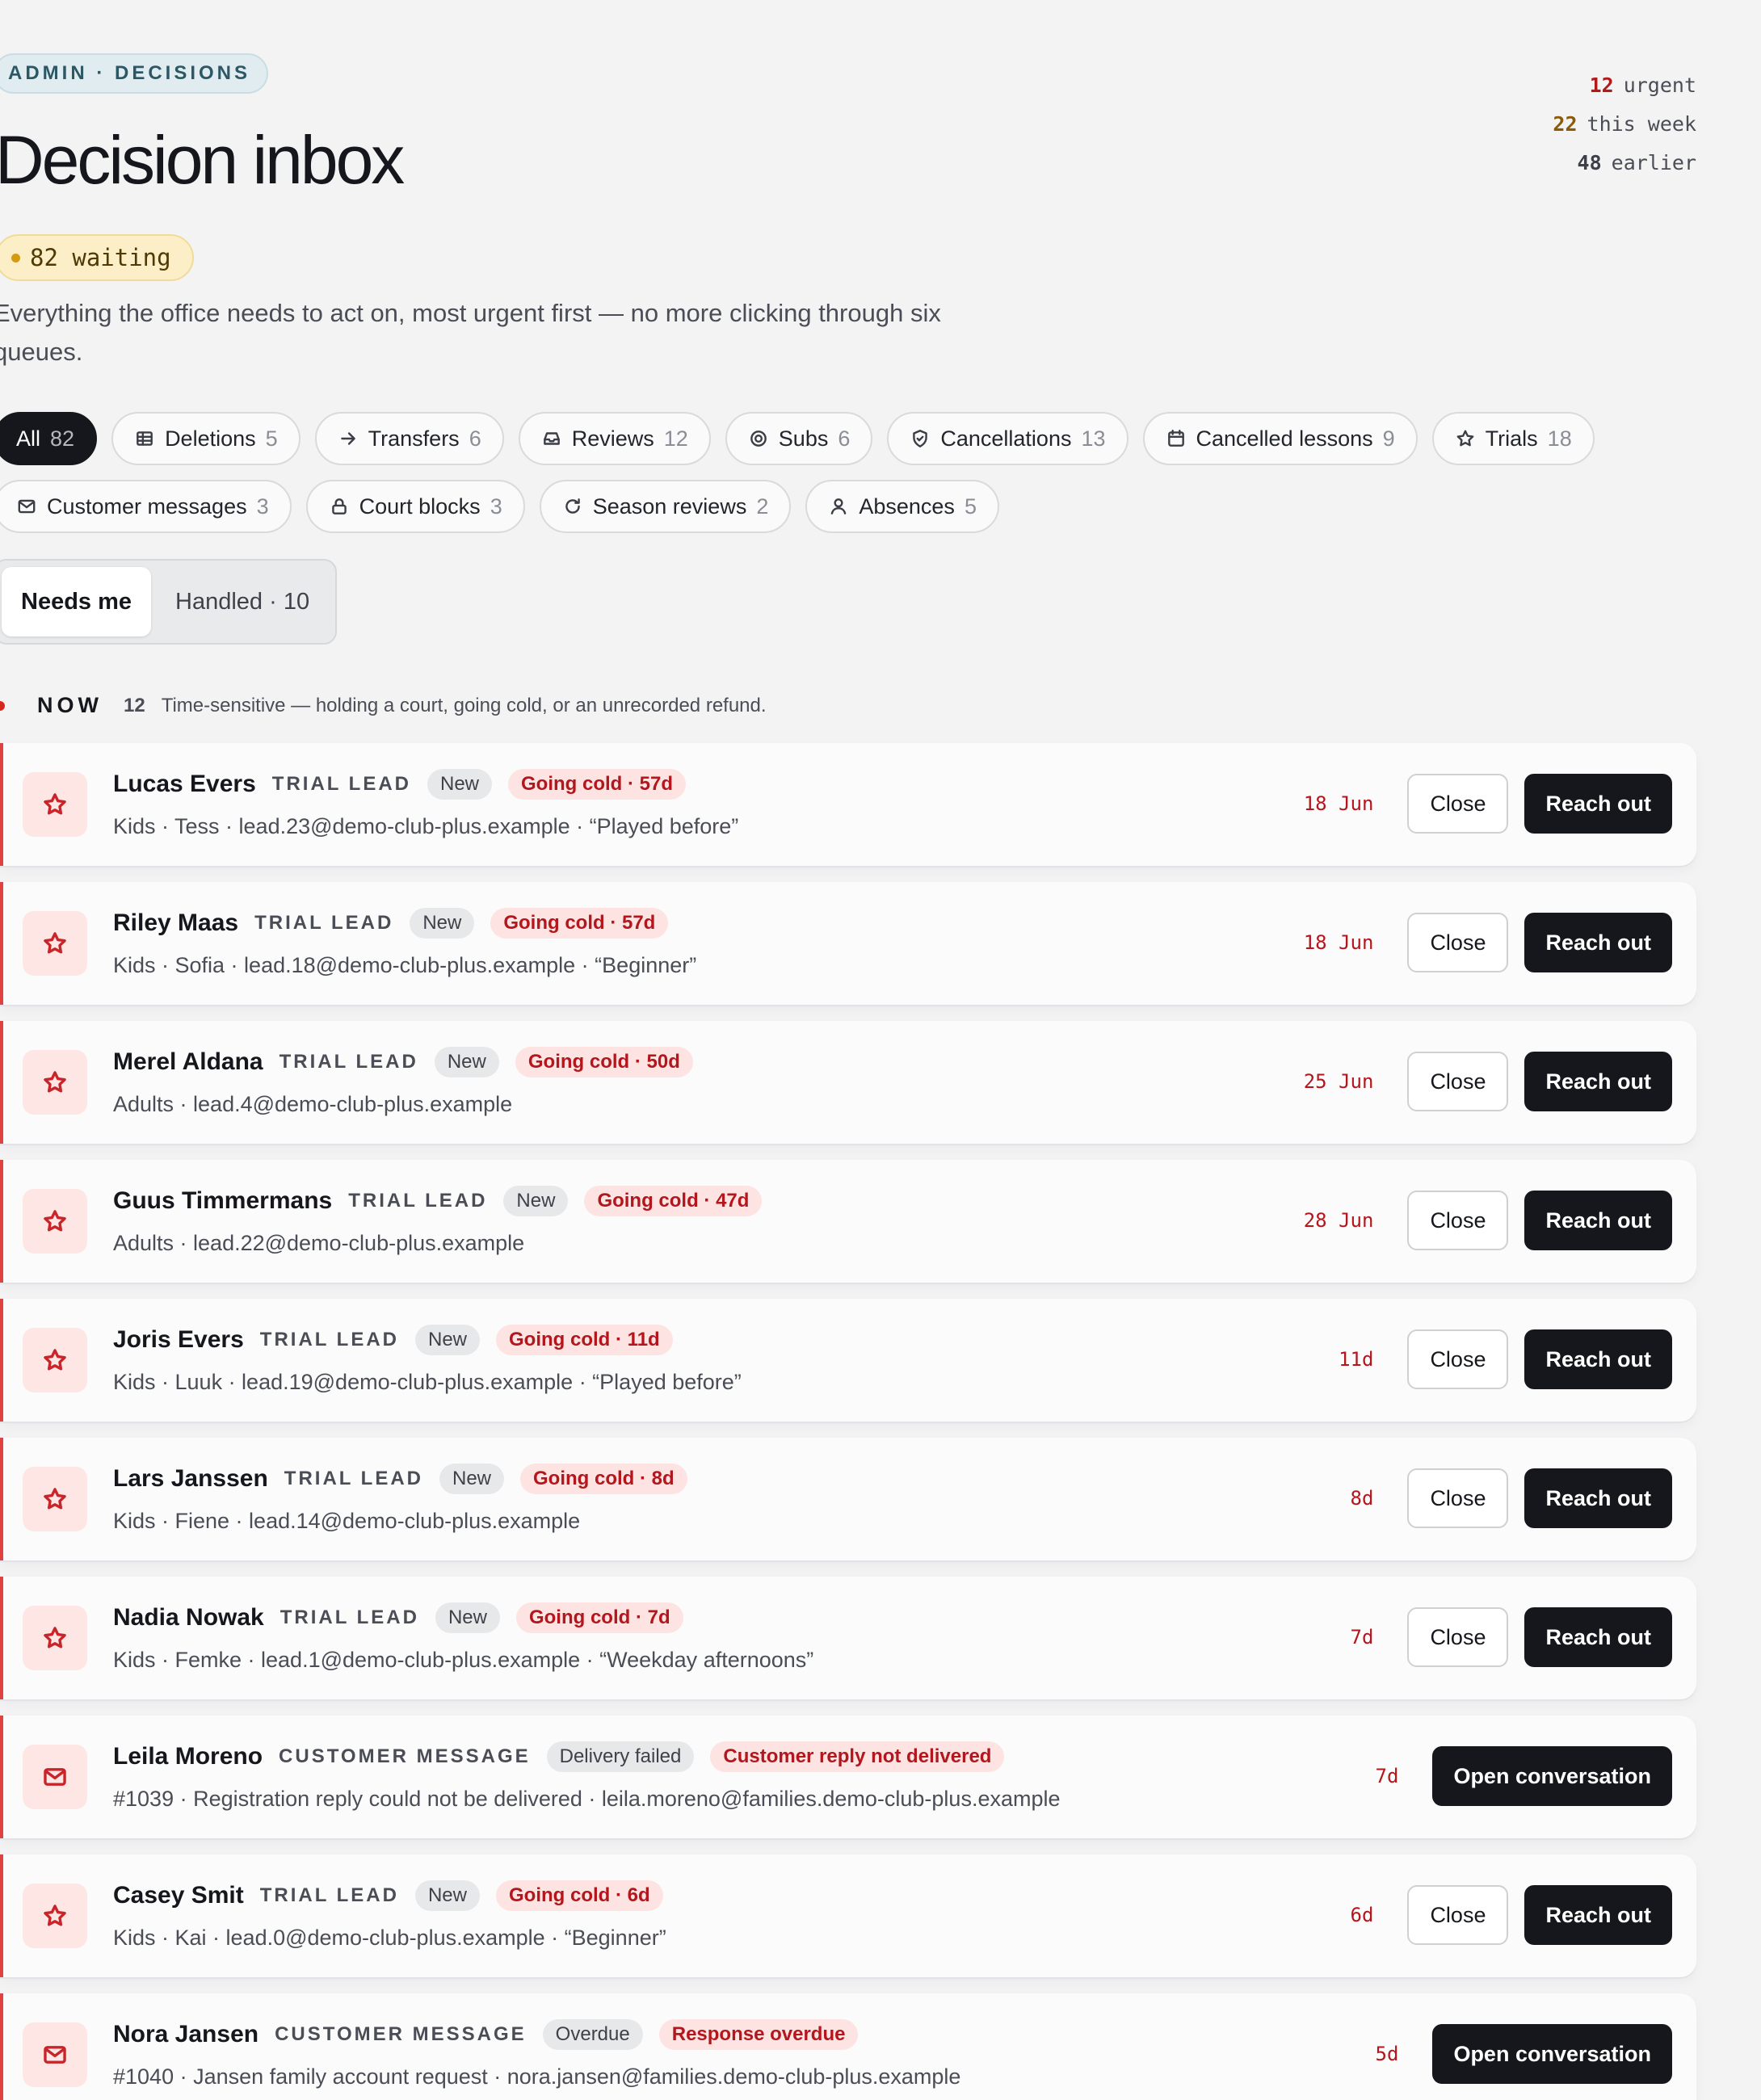  I want to click on filter-chip-subs: Subs 6, so click(799, 438).